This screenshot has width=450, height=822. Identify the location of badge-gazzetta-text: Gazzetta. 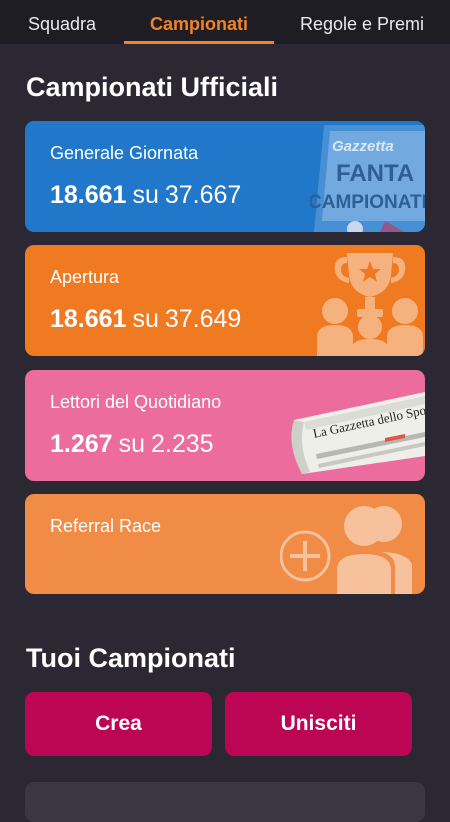
(363, 146).